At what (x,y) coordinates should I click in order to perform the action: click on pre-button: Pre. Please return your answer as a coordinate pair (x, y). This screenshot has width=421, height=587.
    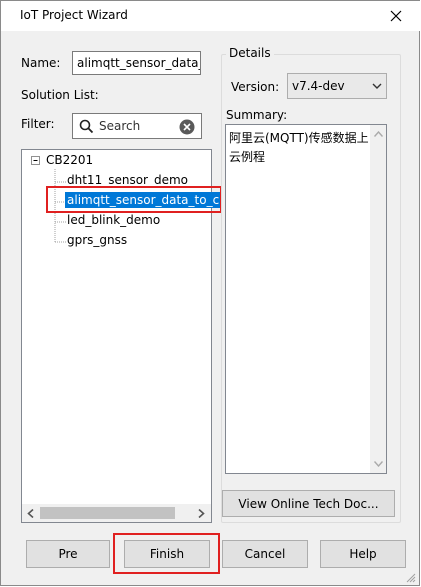
    Looking at the image, I should click on (68, 554).